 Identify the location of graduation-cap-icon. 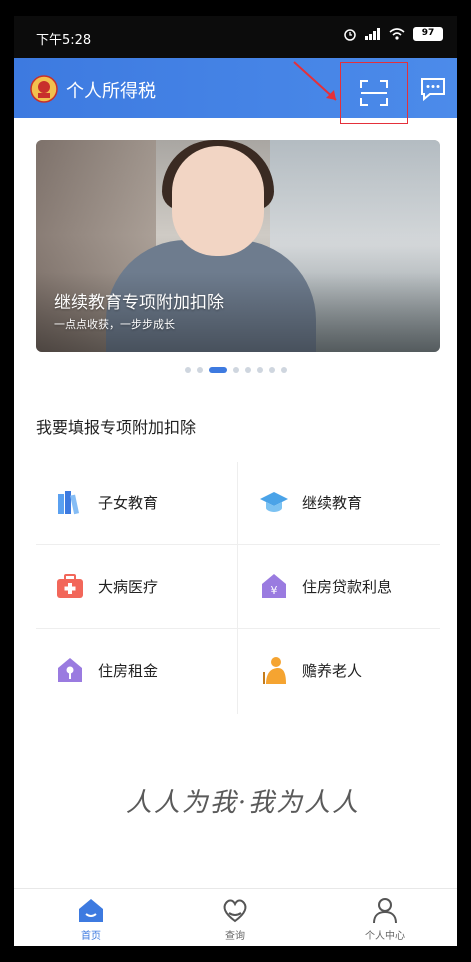
(274, 502).